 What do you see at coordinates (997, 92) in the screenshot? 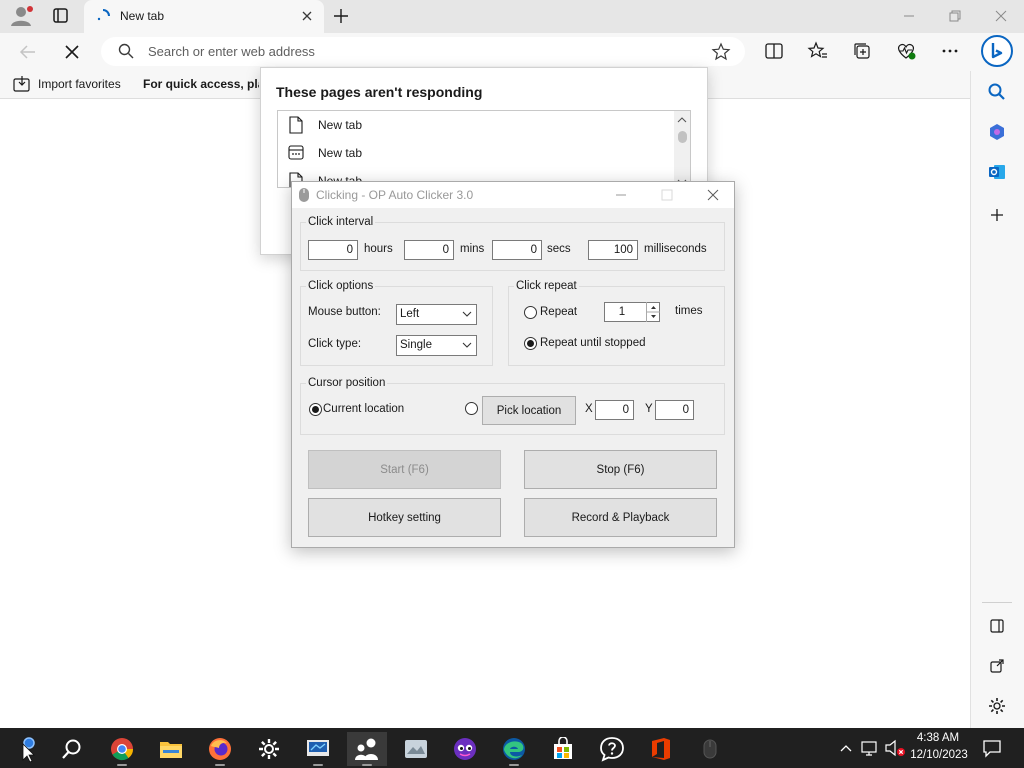
I see `sidebar-search-button` at bounding box center [997, 92].